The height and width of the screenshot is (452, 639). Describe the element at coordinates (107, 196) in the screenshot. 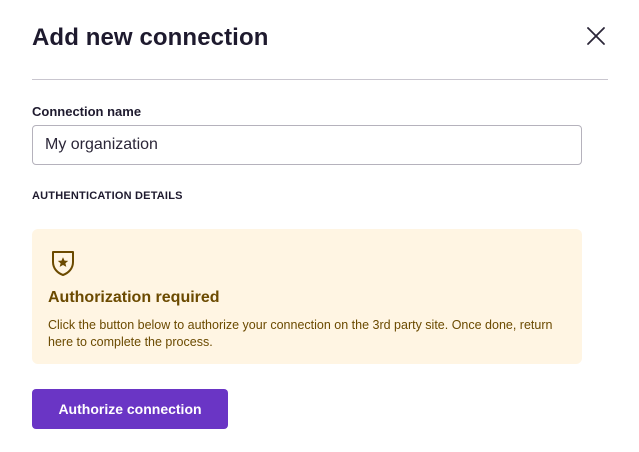

I see `authentication-details-heading: AUTHENTICATION DETAILS` at that location.